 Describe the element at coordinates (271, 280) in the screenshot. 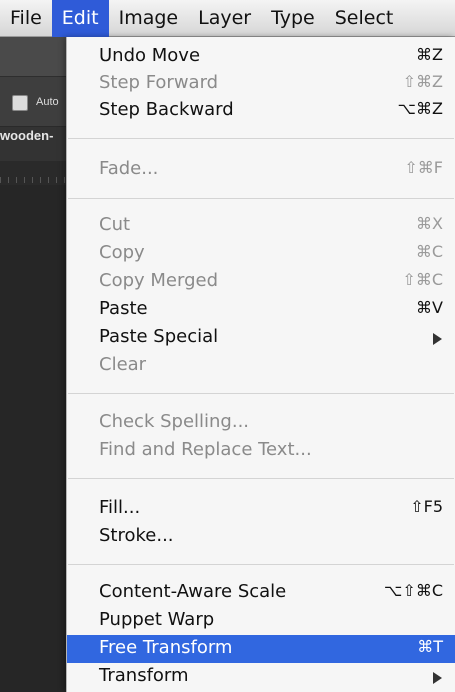

I see `menu-item-copy-merged: Copy Merged ⇧⌘C` at that location.